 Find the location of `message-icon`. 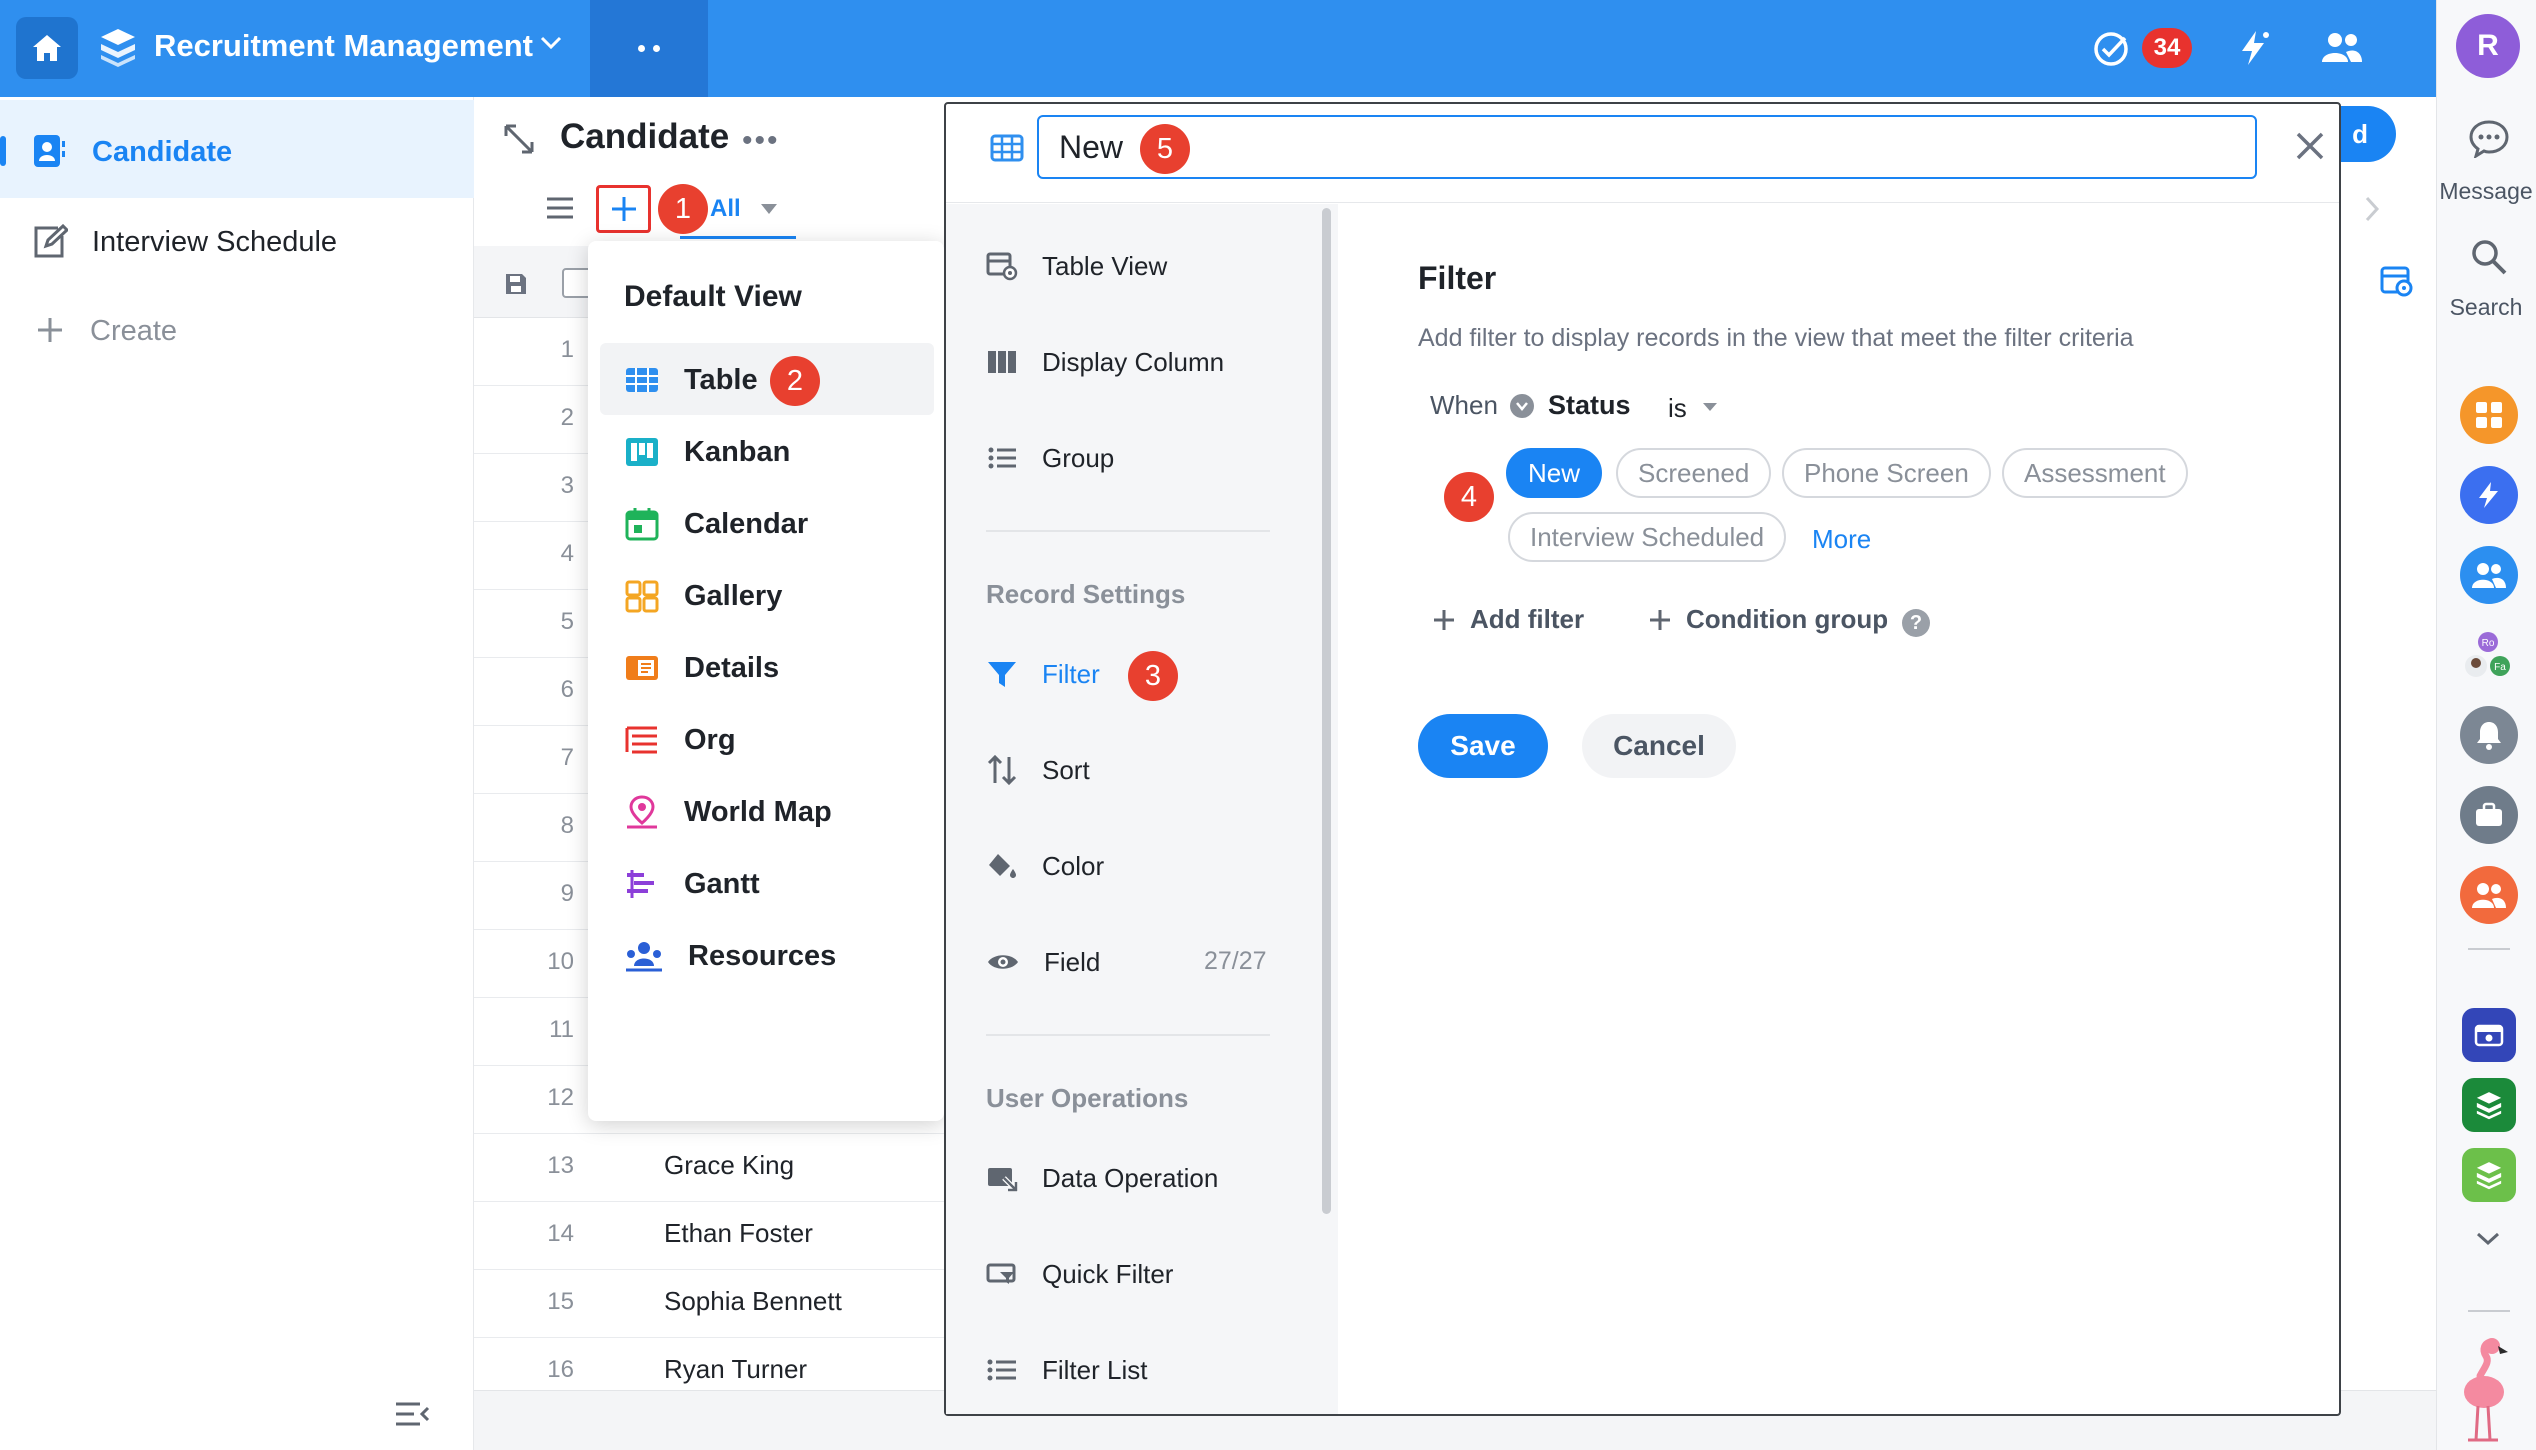

message-icon is located at coordinates (2489, 138).